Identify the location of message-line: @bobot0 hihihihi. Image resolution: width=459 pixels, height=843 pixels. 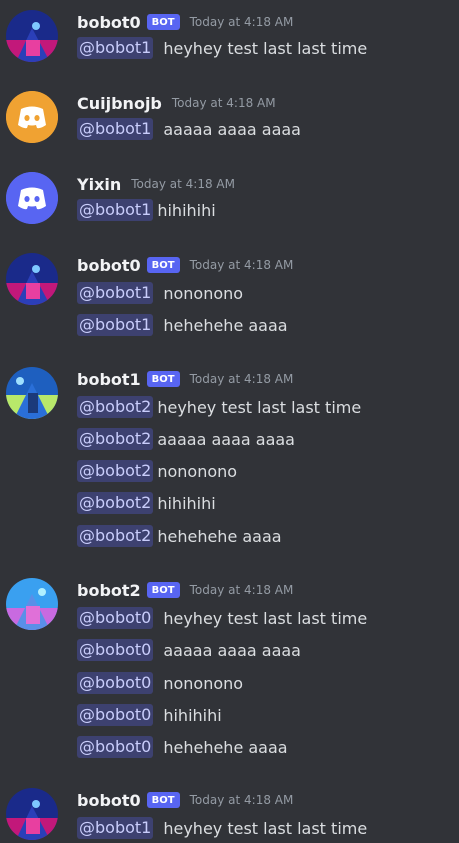
(149, 715).